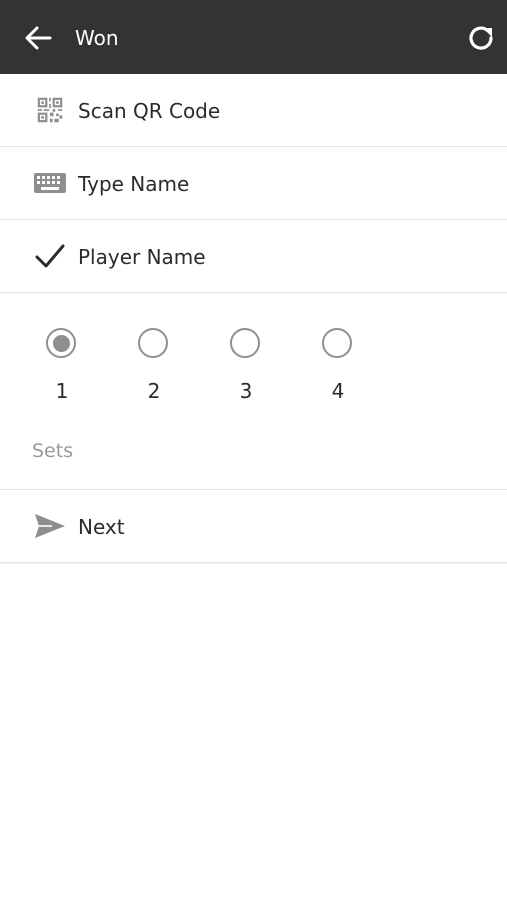 This screenshot has width=507, height=900. What do you see at coordinates (53, 451) in the screenshot?
I see `sets-label: Sets` at bounding box center [53, 451].